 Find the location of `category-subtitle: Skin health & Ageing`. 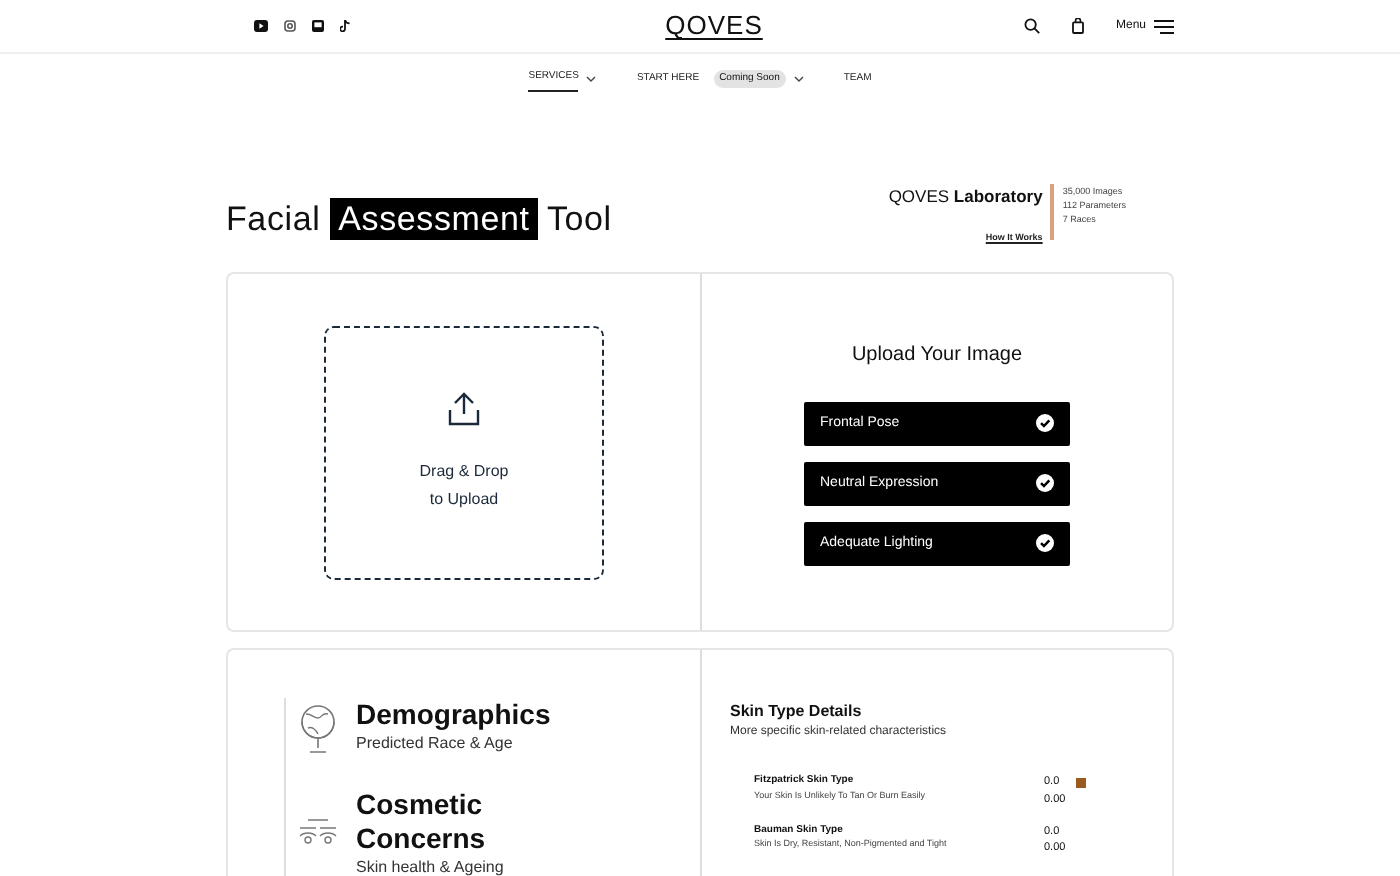

category-subtitle: Skin health & Ageing is located at coordinates (431, 866).